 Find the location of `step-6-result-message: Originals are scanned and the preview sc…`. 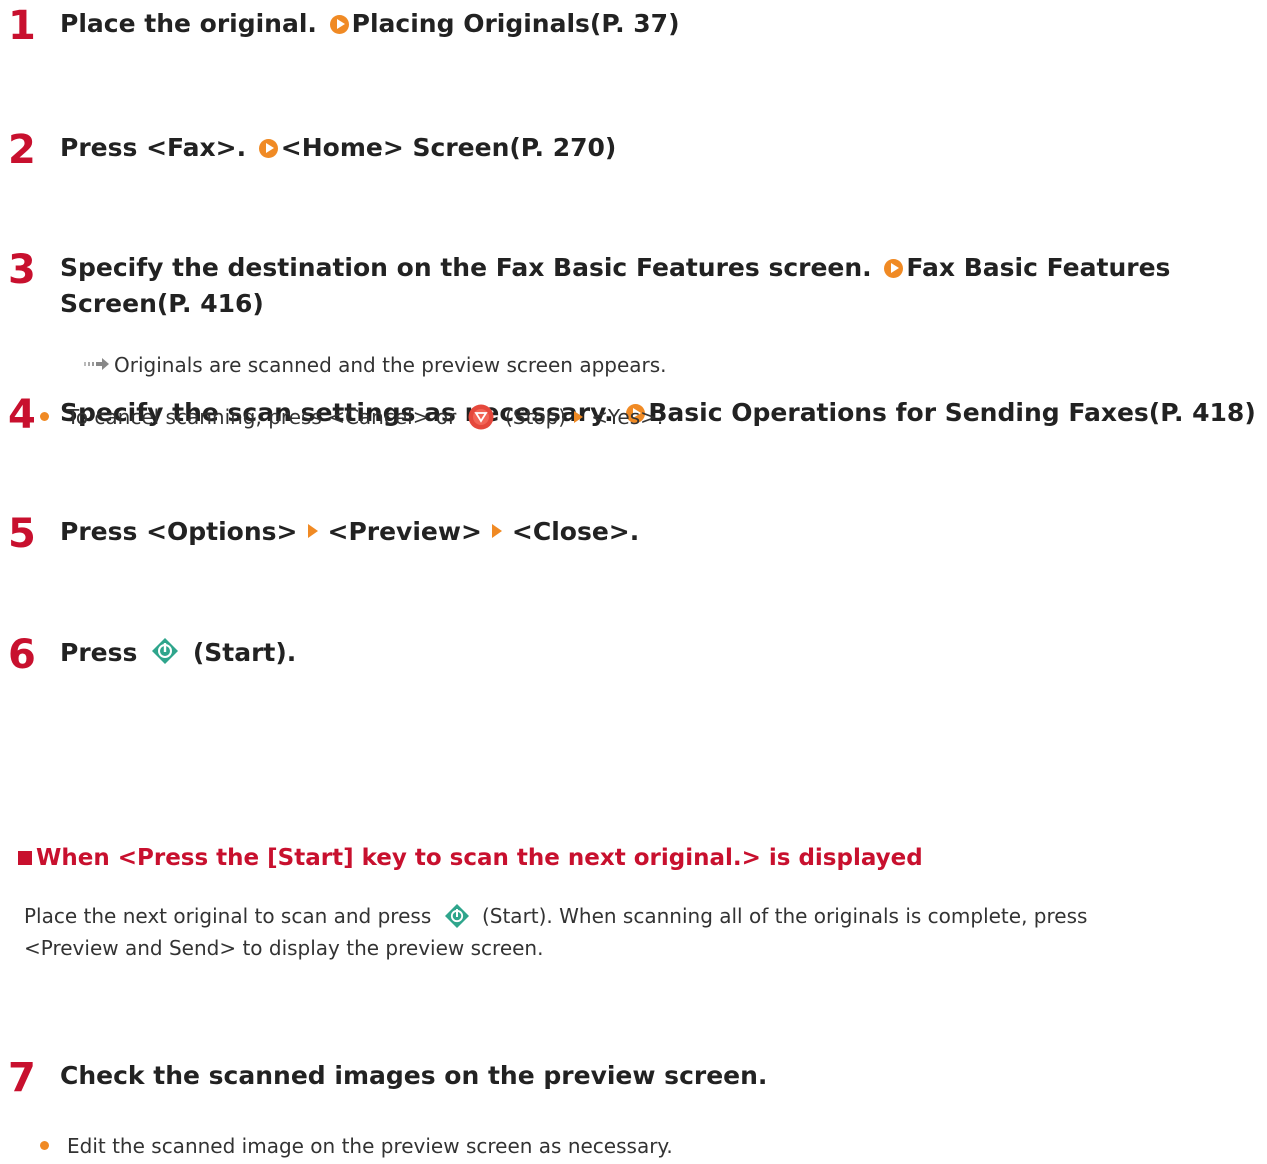

step-6-result-message: Originals are scanned and the preview sc… is located at coordinates (375, 365).